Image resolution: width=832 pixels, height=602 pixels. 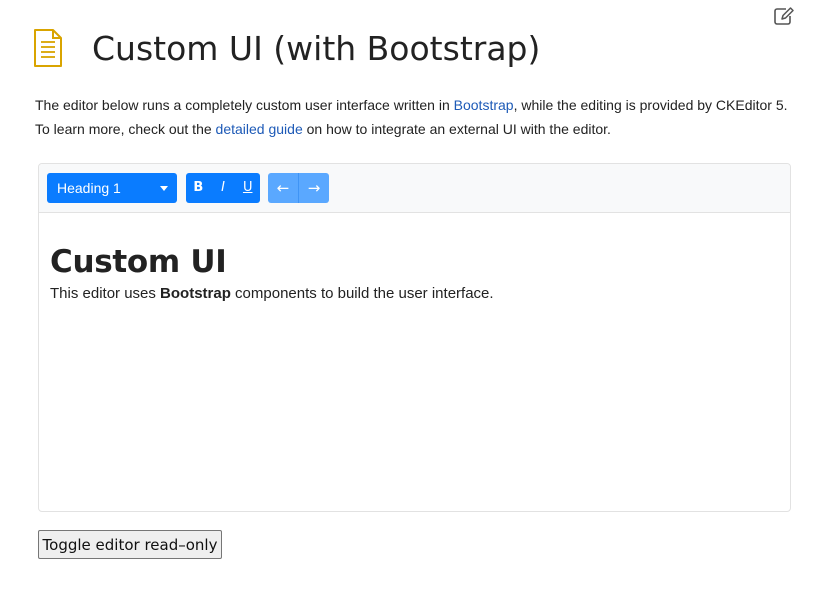 What do you see at coordinates (484, 105) in the screenshot?
I see `bootstrap-link: Bootstrap` at bounding box center [484, 105].